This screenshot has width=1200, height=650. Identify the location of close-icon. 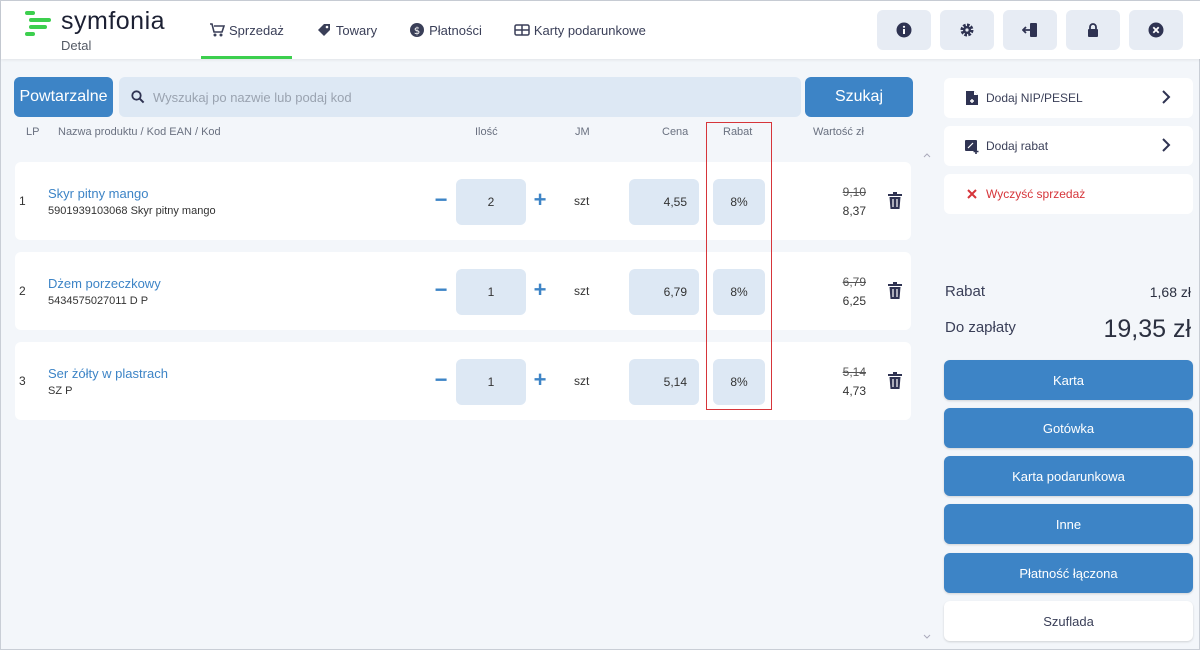
(972, 194).